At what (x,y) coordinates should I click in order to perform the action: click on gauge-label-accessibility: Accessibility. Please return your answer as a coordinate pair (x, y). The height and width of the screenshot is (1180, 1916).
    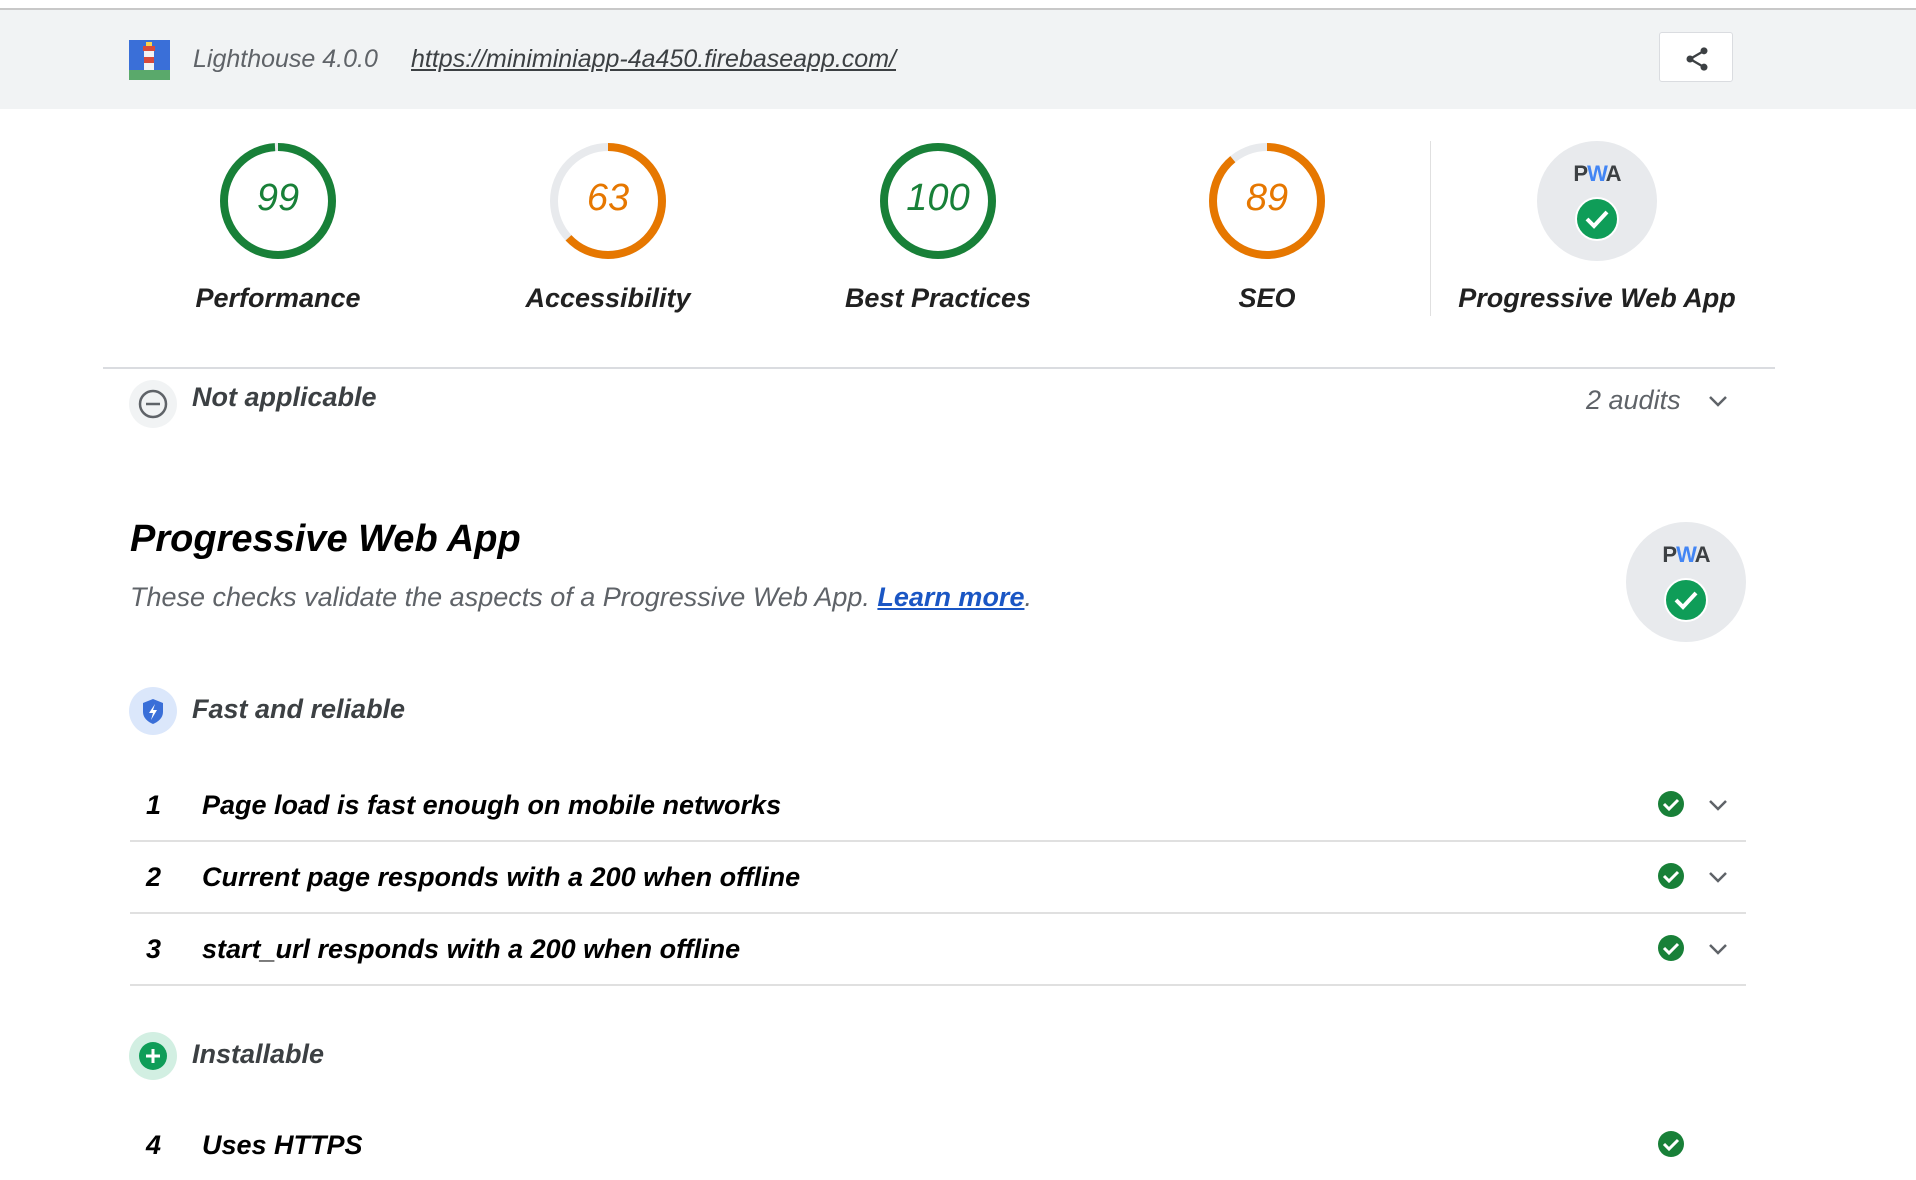
    Looking at the image, I should click on (608, 298).